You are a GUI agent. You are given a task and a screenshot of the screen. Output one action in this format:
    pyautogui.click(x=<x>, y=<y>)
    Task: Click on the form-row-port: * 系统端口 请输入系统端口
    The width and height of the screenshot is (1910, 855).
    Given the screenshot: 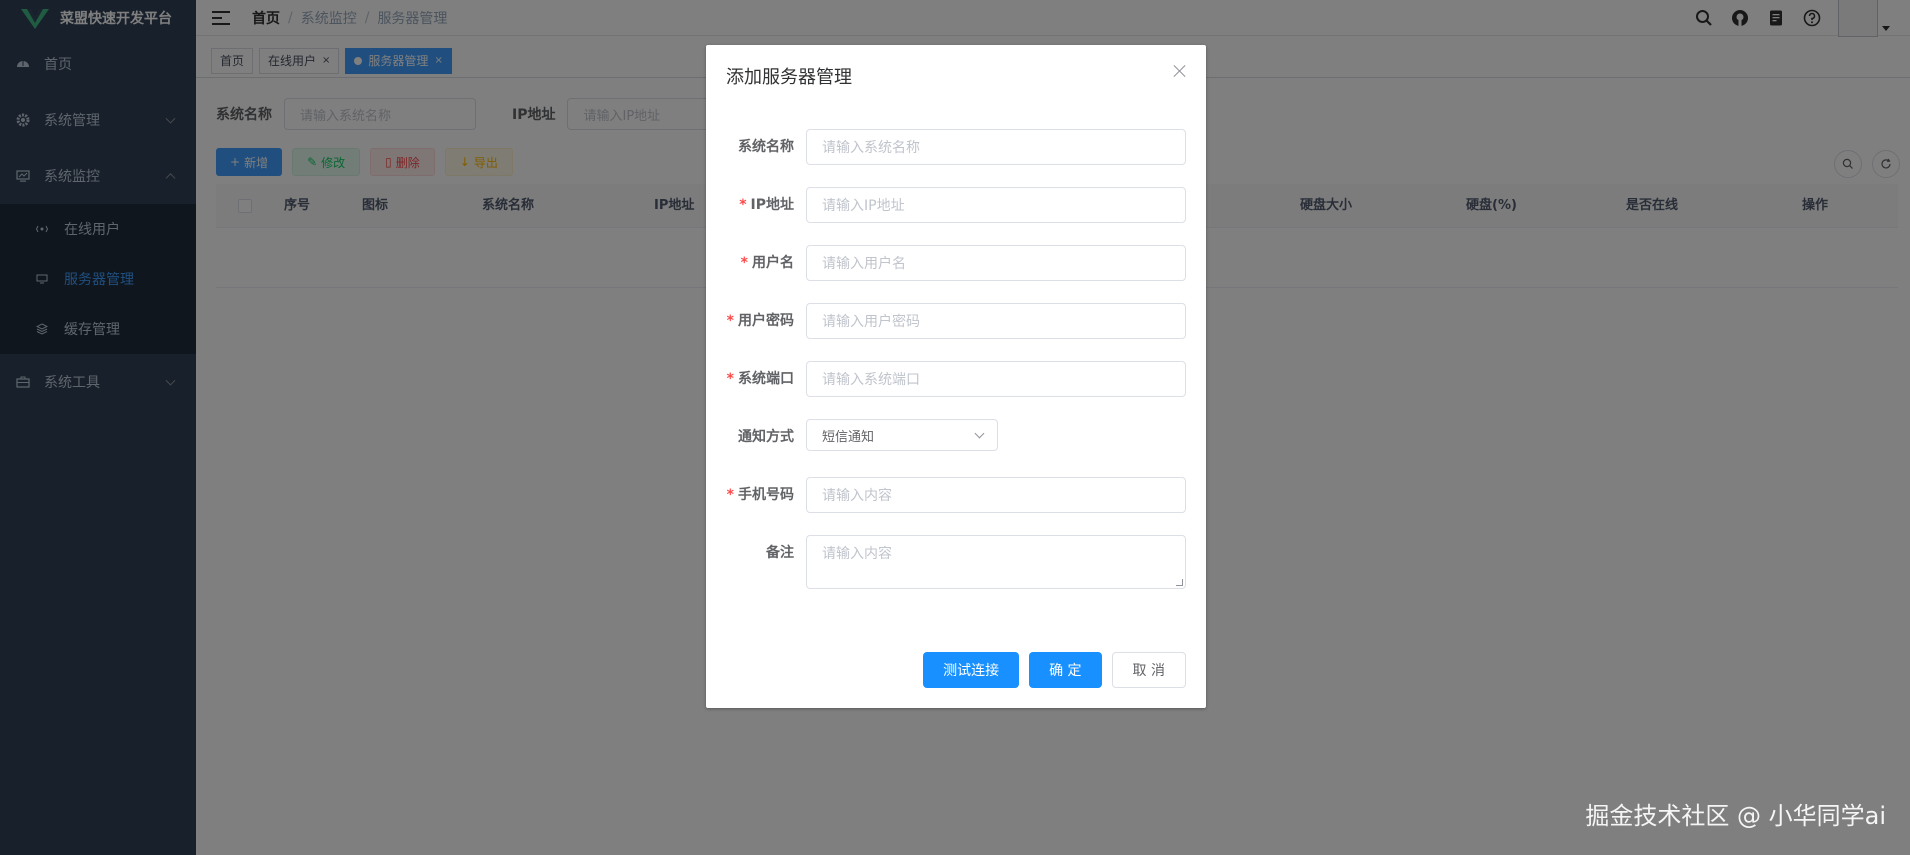 What is the action you would take?
    pyautogui.click(x=956, y=379)
    